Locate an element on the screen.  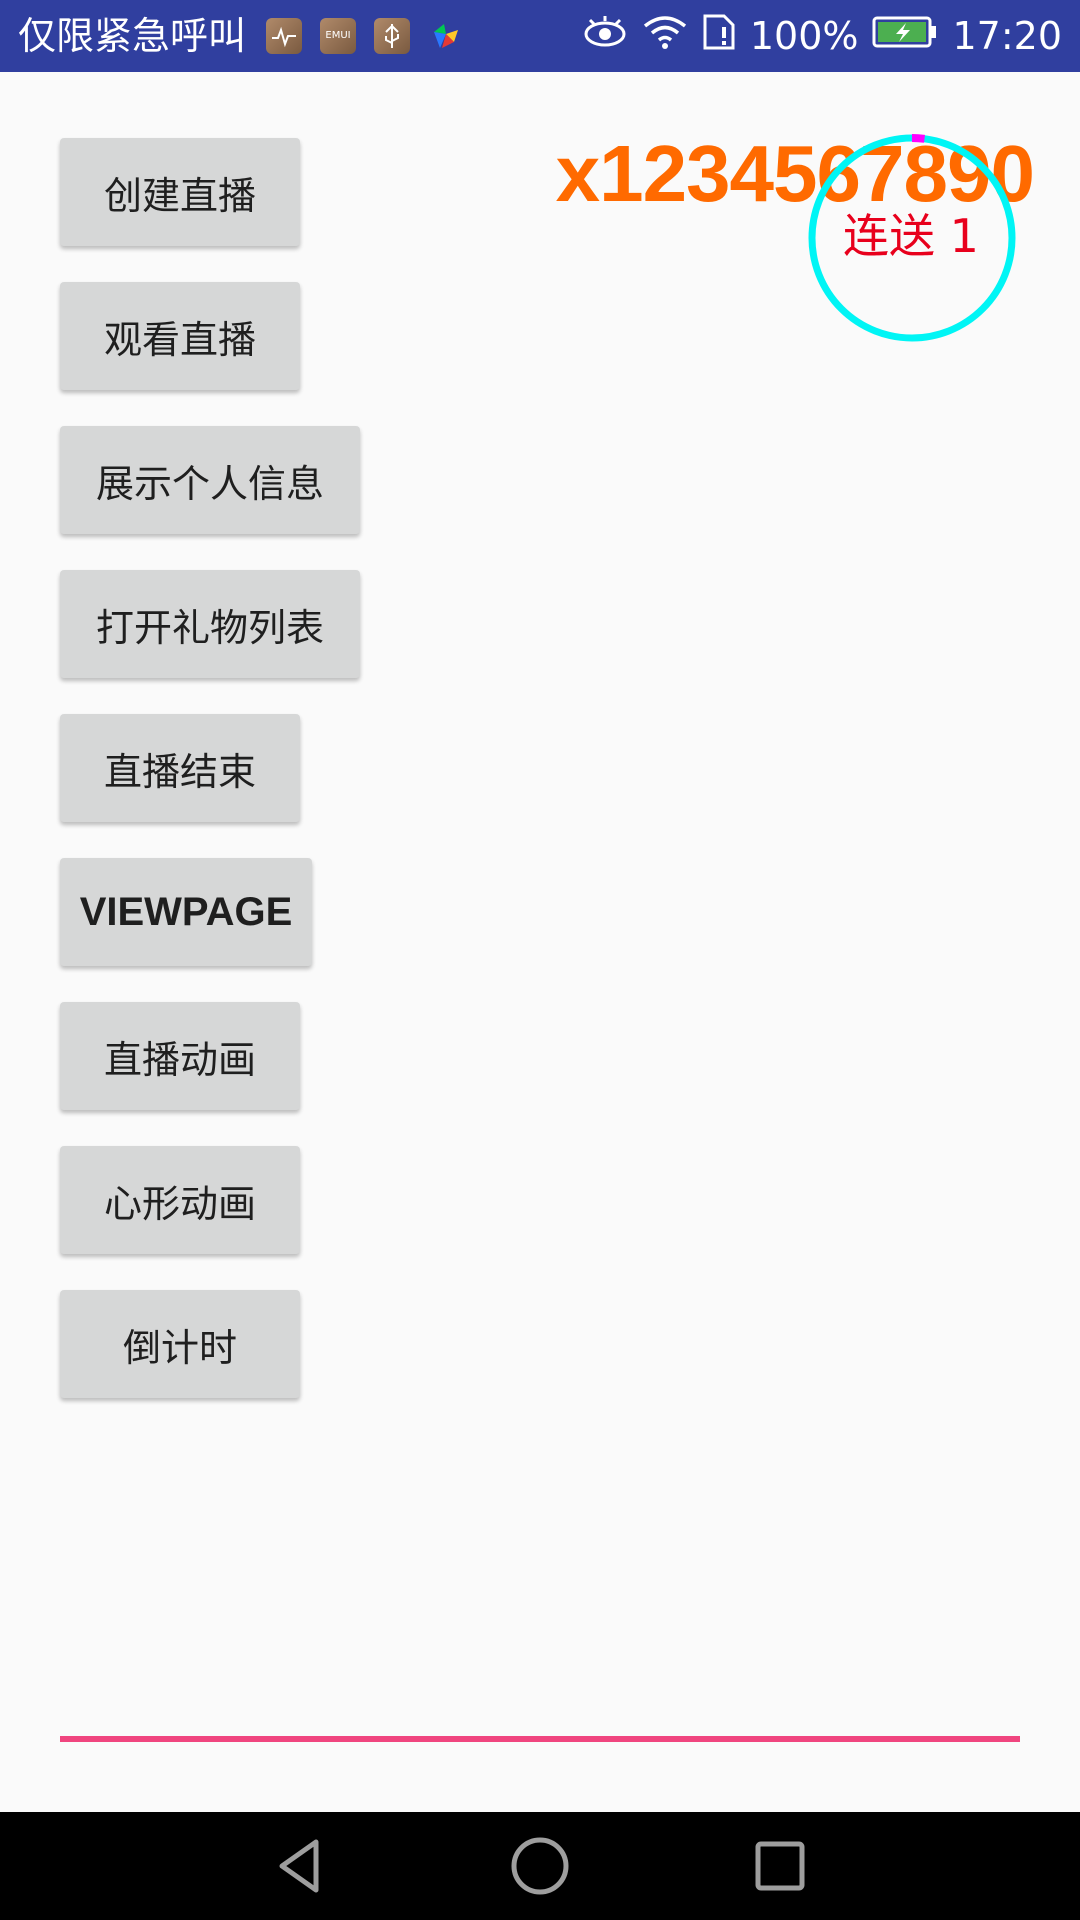
battery-charging-icon is located at coordinates (905, 36).